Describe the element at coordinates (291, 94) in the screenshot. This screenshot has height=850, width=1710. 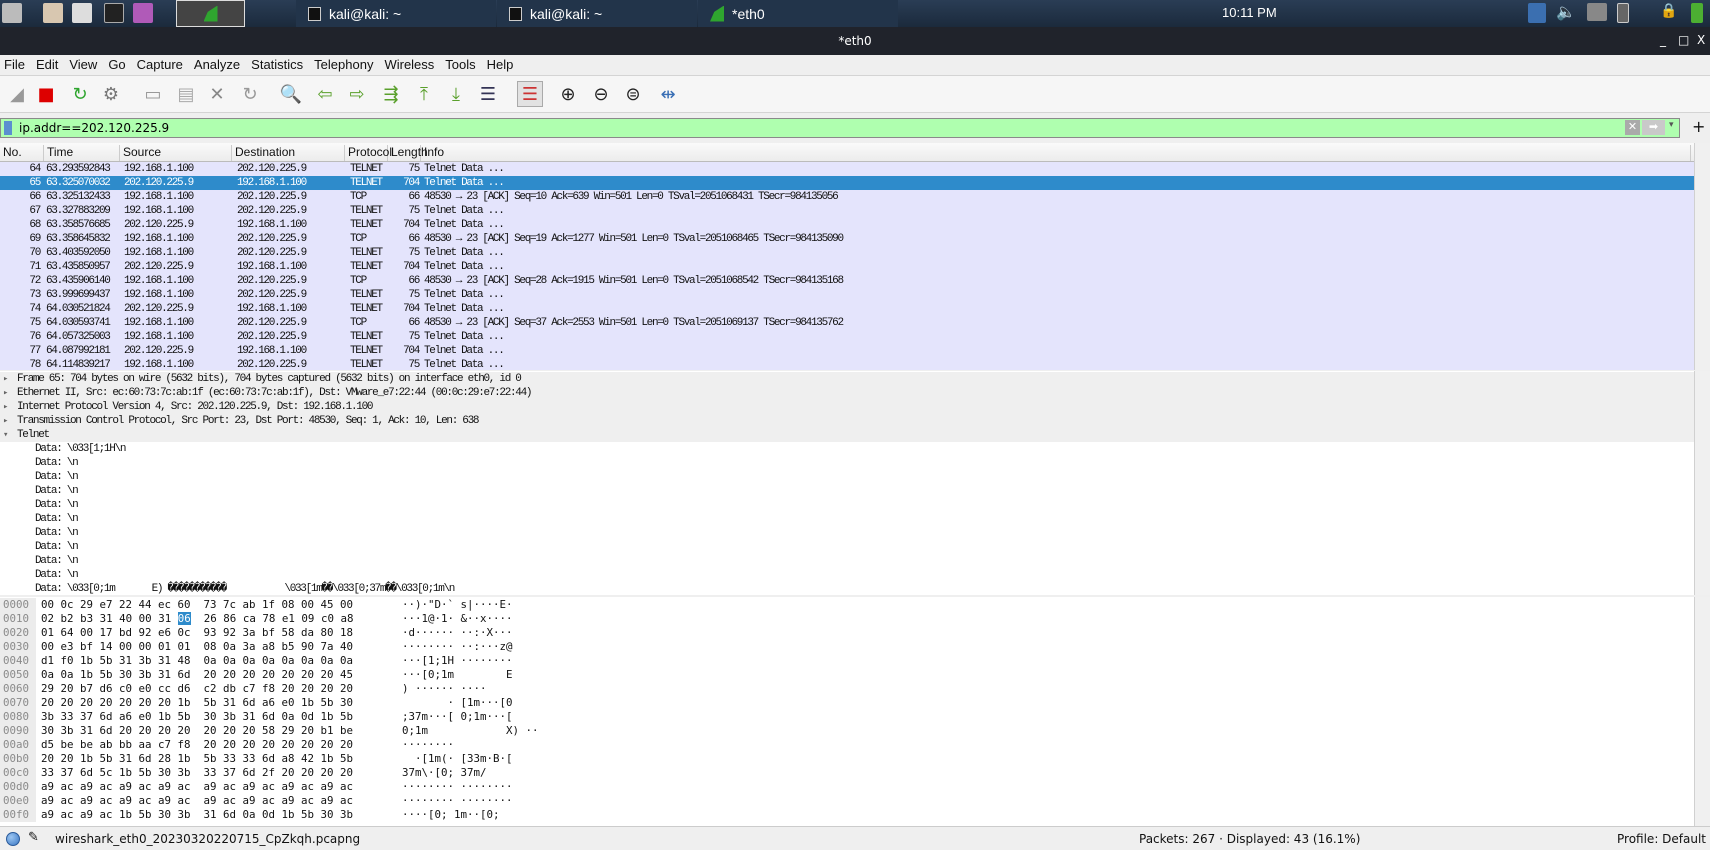
I see `find-packet-icon: 🔍` at that location.